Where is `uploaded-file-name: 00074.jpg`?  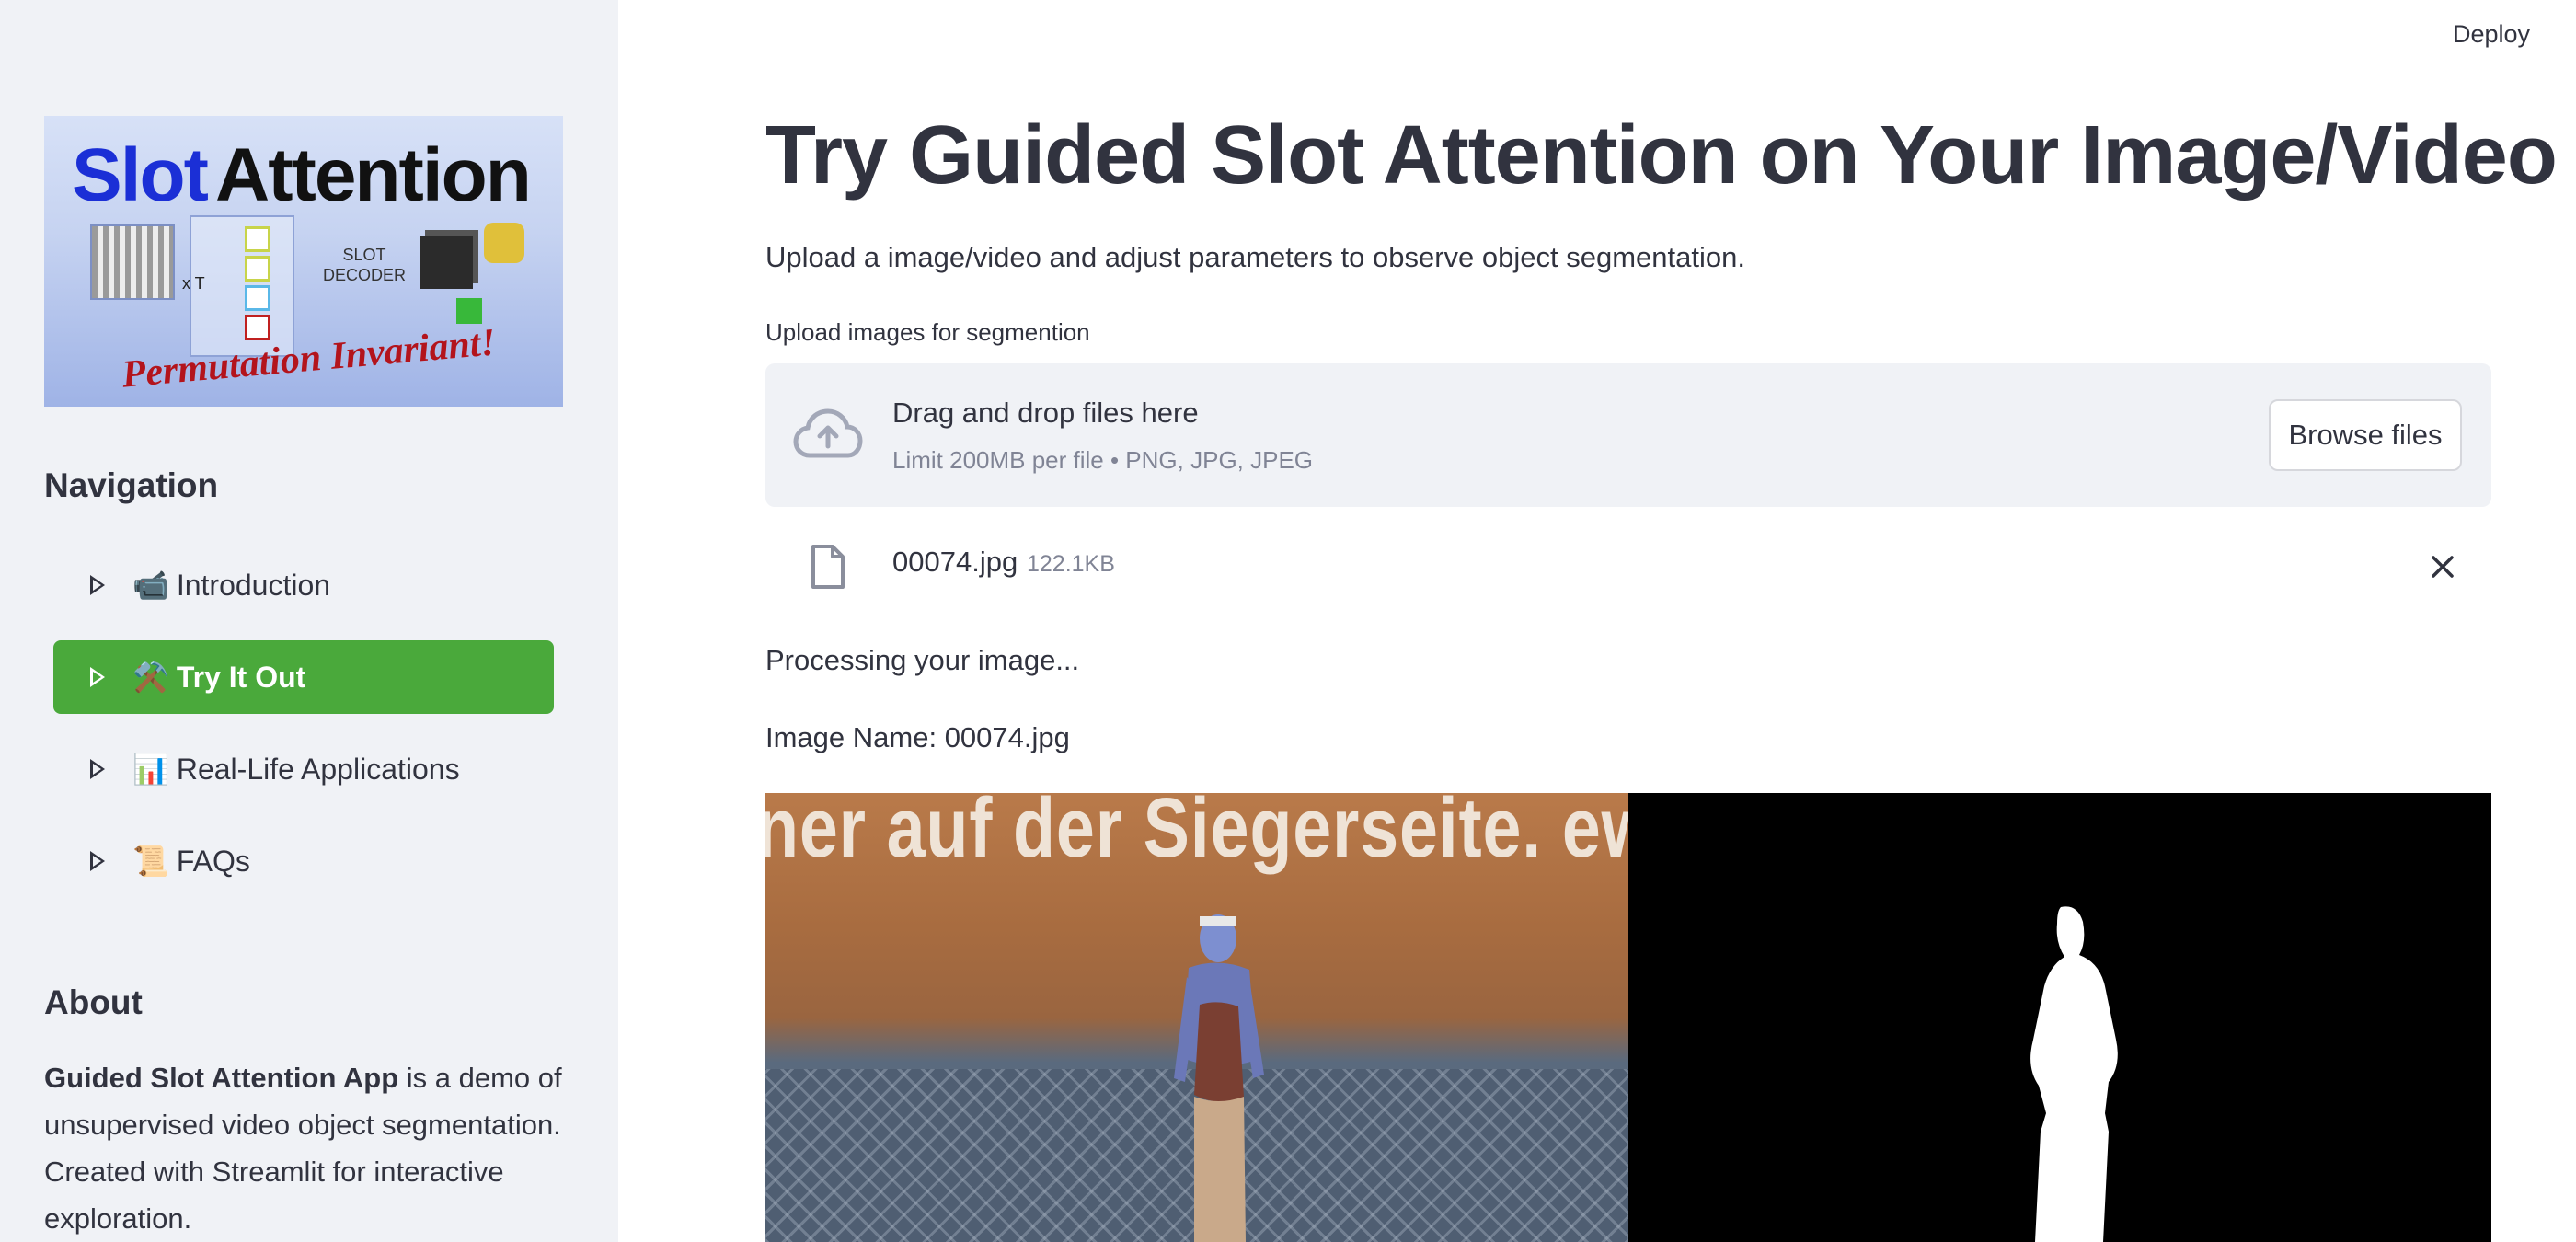
uploaded-file-name: 00074.jpg is located at coordinates (955, 562).